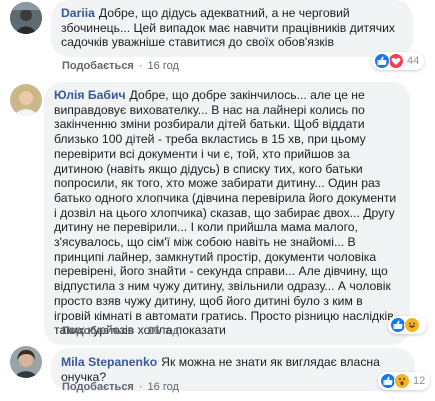 The image size is (435, 401). Describe the element at coordinates (78, 13) in the screenshot. I see `comment-author: Dariia` at that location.